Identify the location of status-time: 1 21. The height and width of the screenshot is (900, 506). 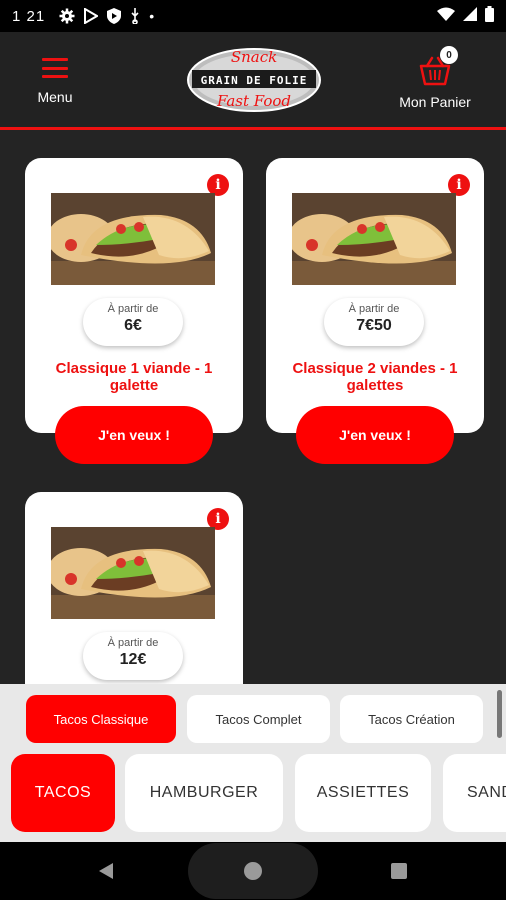
(29, 16).